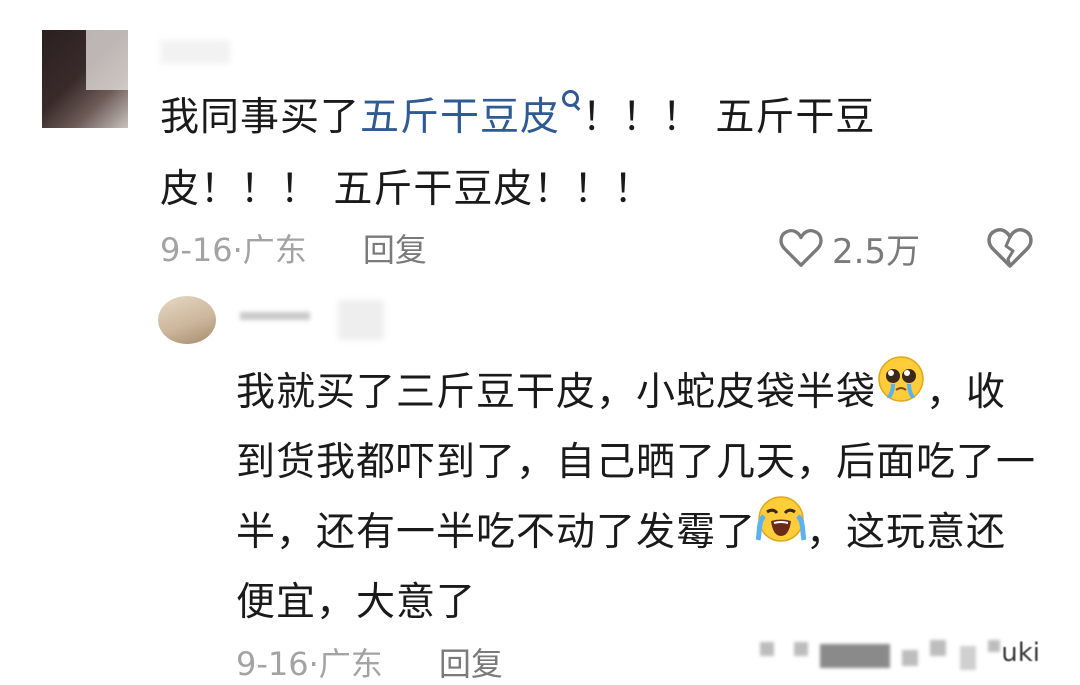  Describe the element at coordinates (910, 657) in the screenshot. I see `watermark: uki` at that location.